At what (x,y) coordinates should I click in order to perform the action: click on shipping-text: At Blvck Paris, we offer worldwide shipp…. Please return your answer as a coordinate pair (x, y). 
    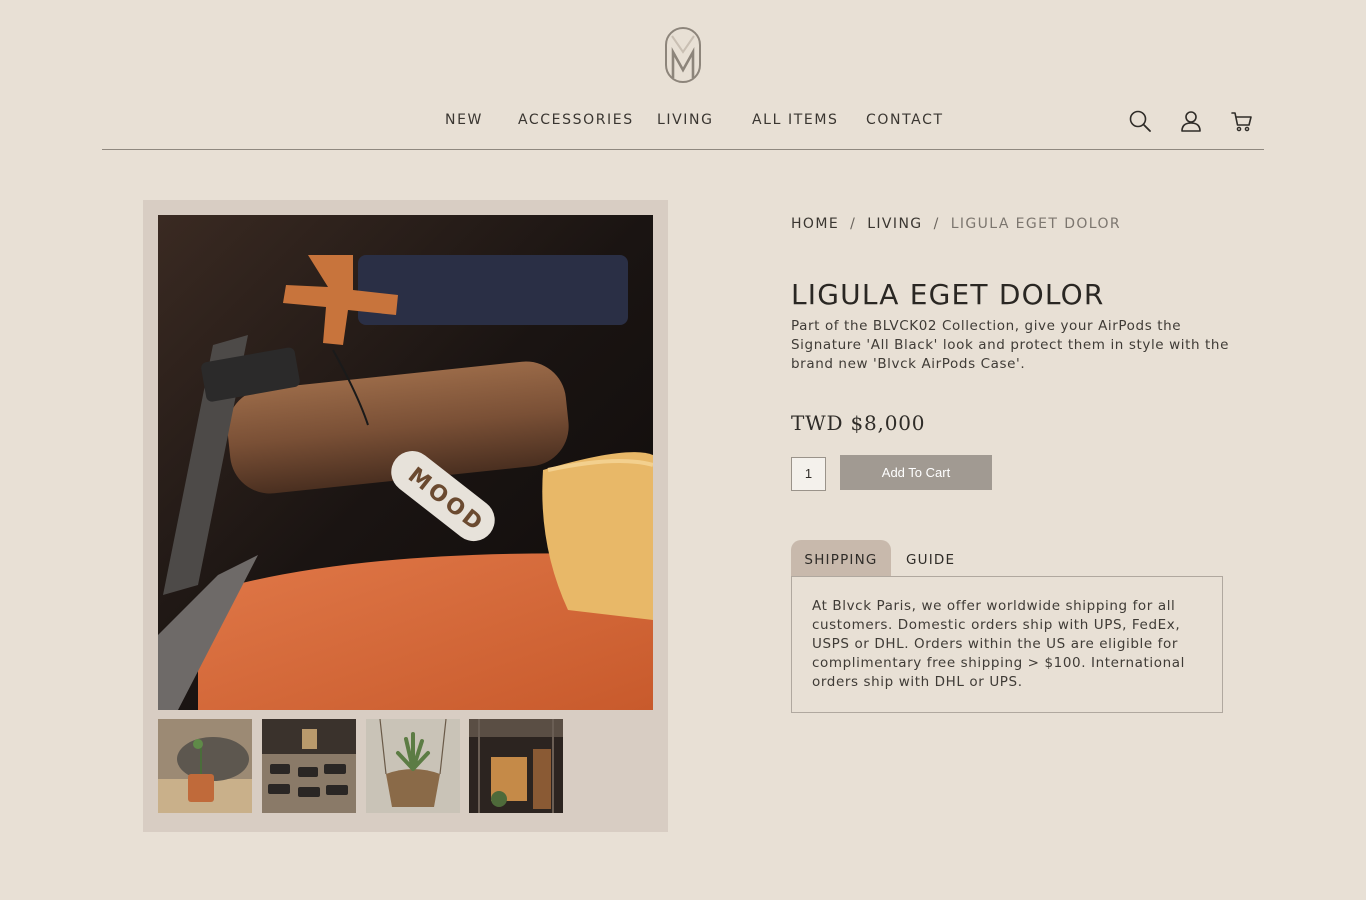
    Looking at the image, I should click on (998, 644).